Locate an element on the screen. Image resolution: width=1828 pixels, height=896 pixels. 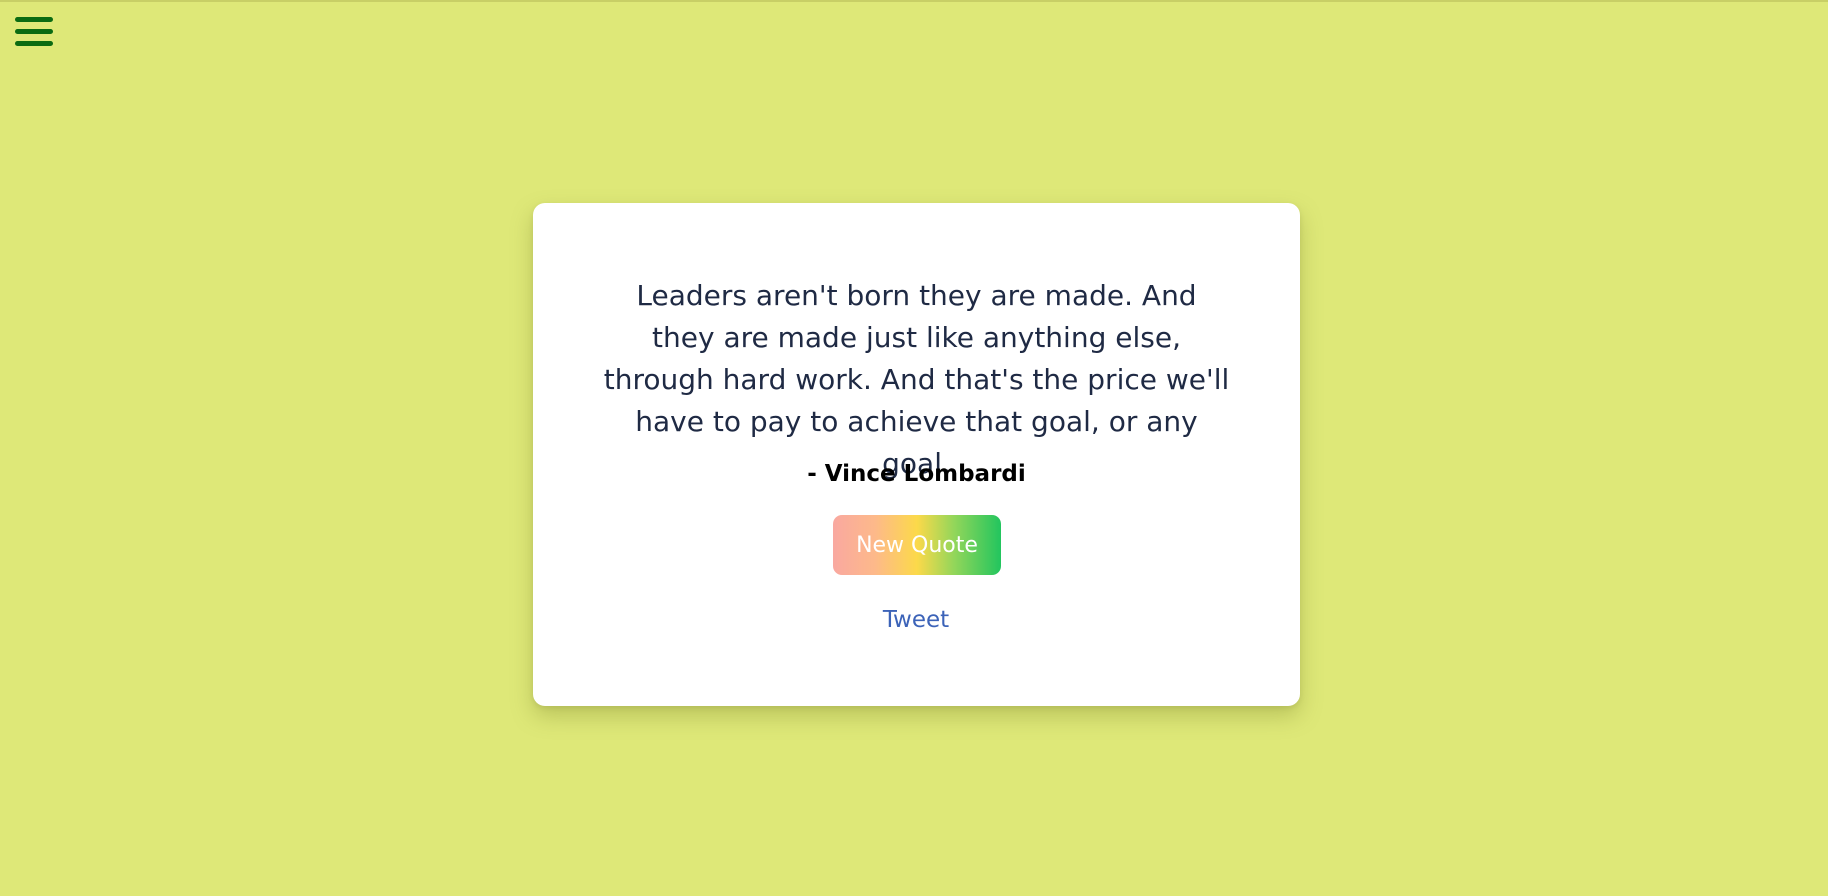
top-border is located at coordinates (914, 1).